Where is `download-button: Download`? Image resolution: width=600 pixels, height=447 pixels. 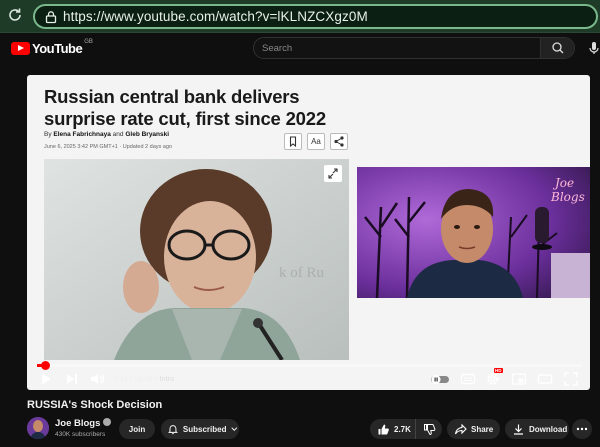 download-button: Download is located at coordinates (537, 429).